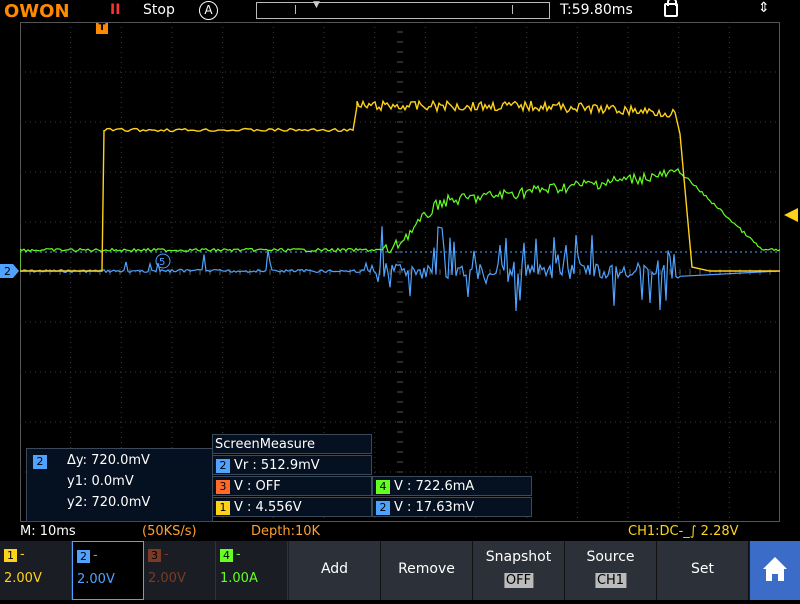 This screenshot has width=800, height=604. I want to click on cursor-y1: y1: 0.0mV, so click(100, 481).